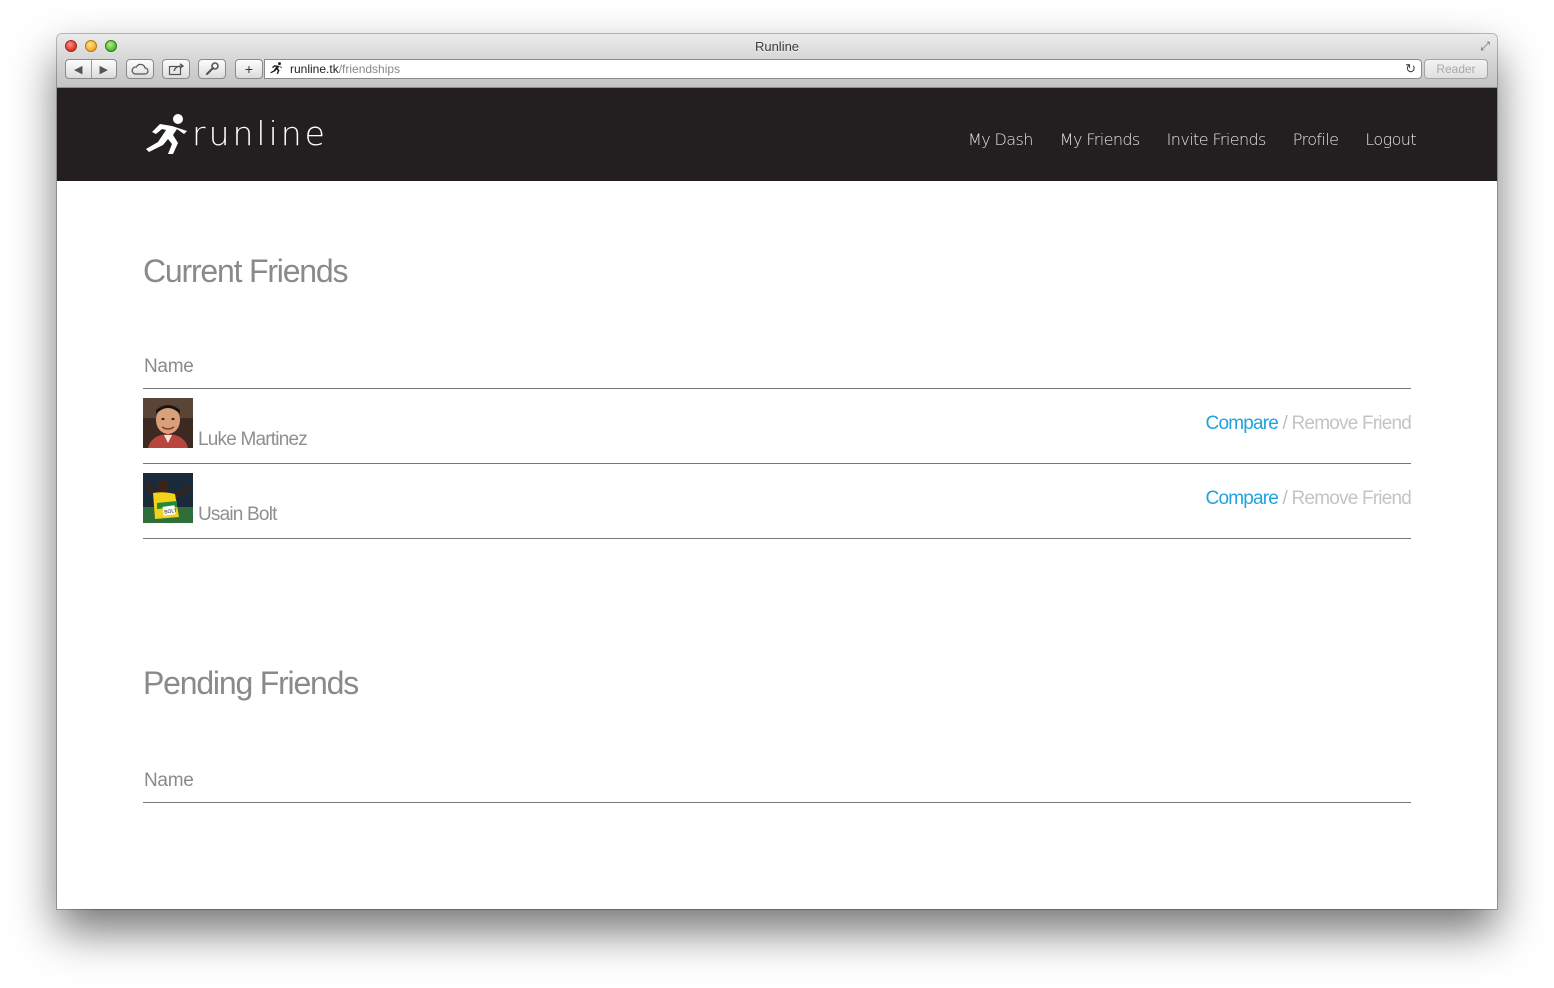  I want to click on nav-profile: Profile, so click(1316, 139).